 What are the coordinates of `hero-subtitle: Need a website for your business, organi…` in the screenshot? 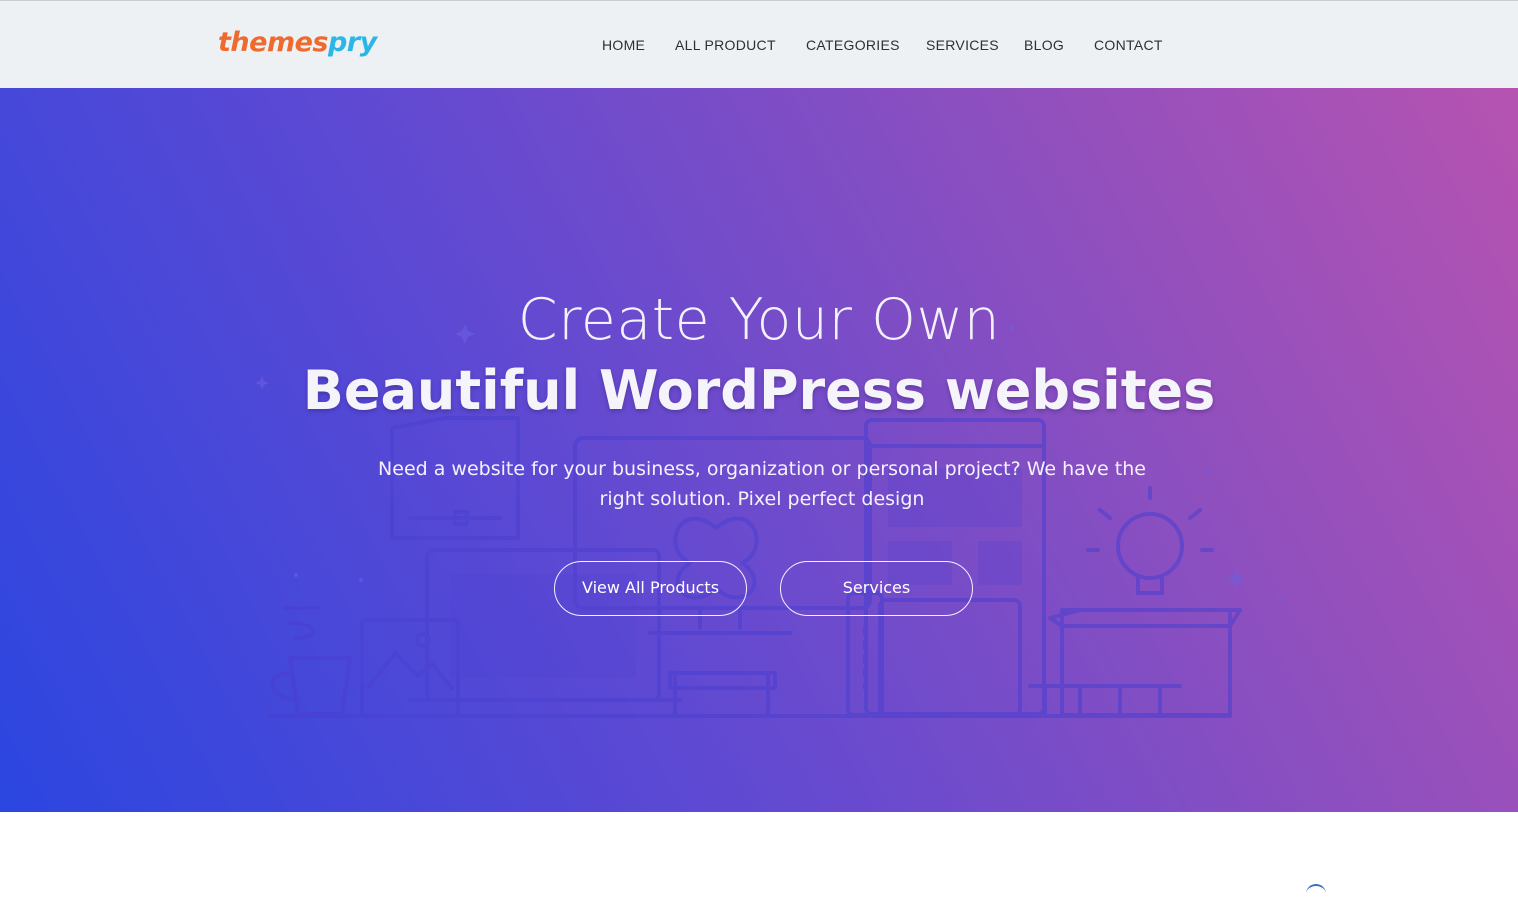 It's located at (762, 484).